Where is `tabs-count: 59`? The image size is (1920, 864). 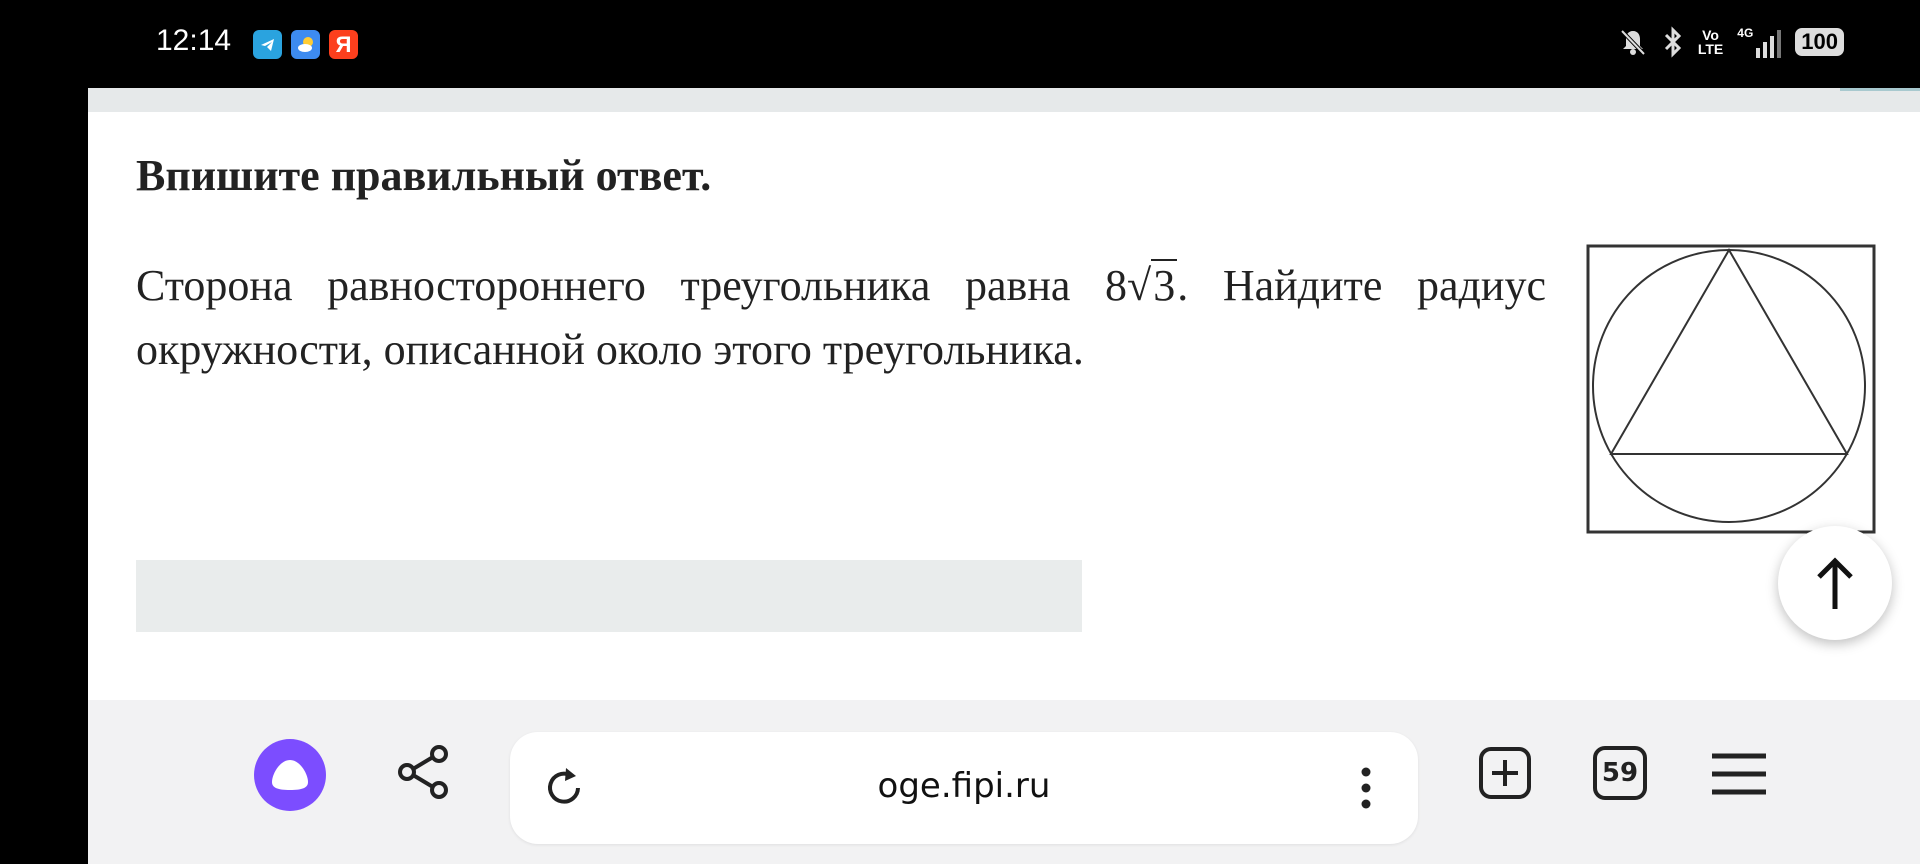 tabs-count: 59 is located at coordinates (1620, 773).